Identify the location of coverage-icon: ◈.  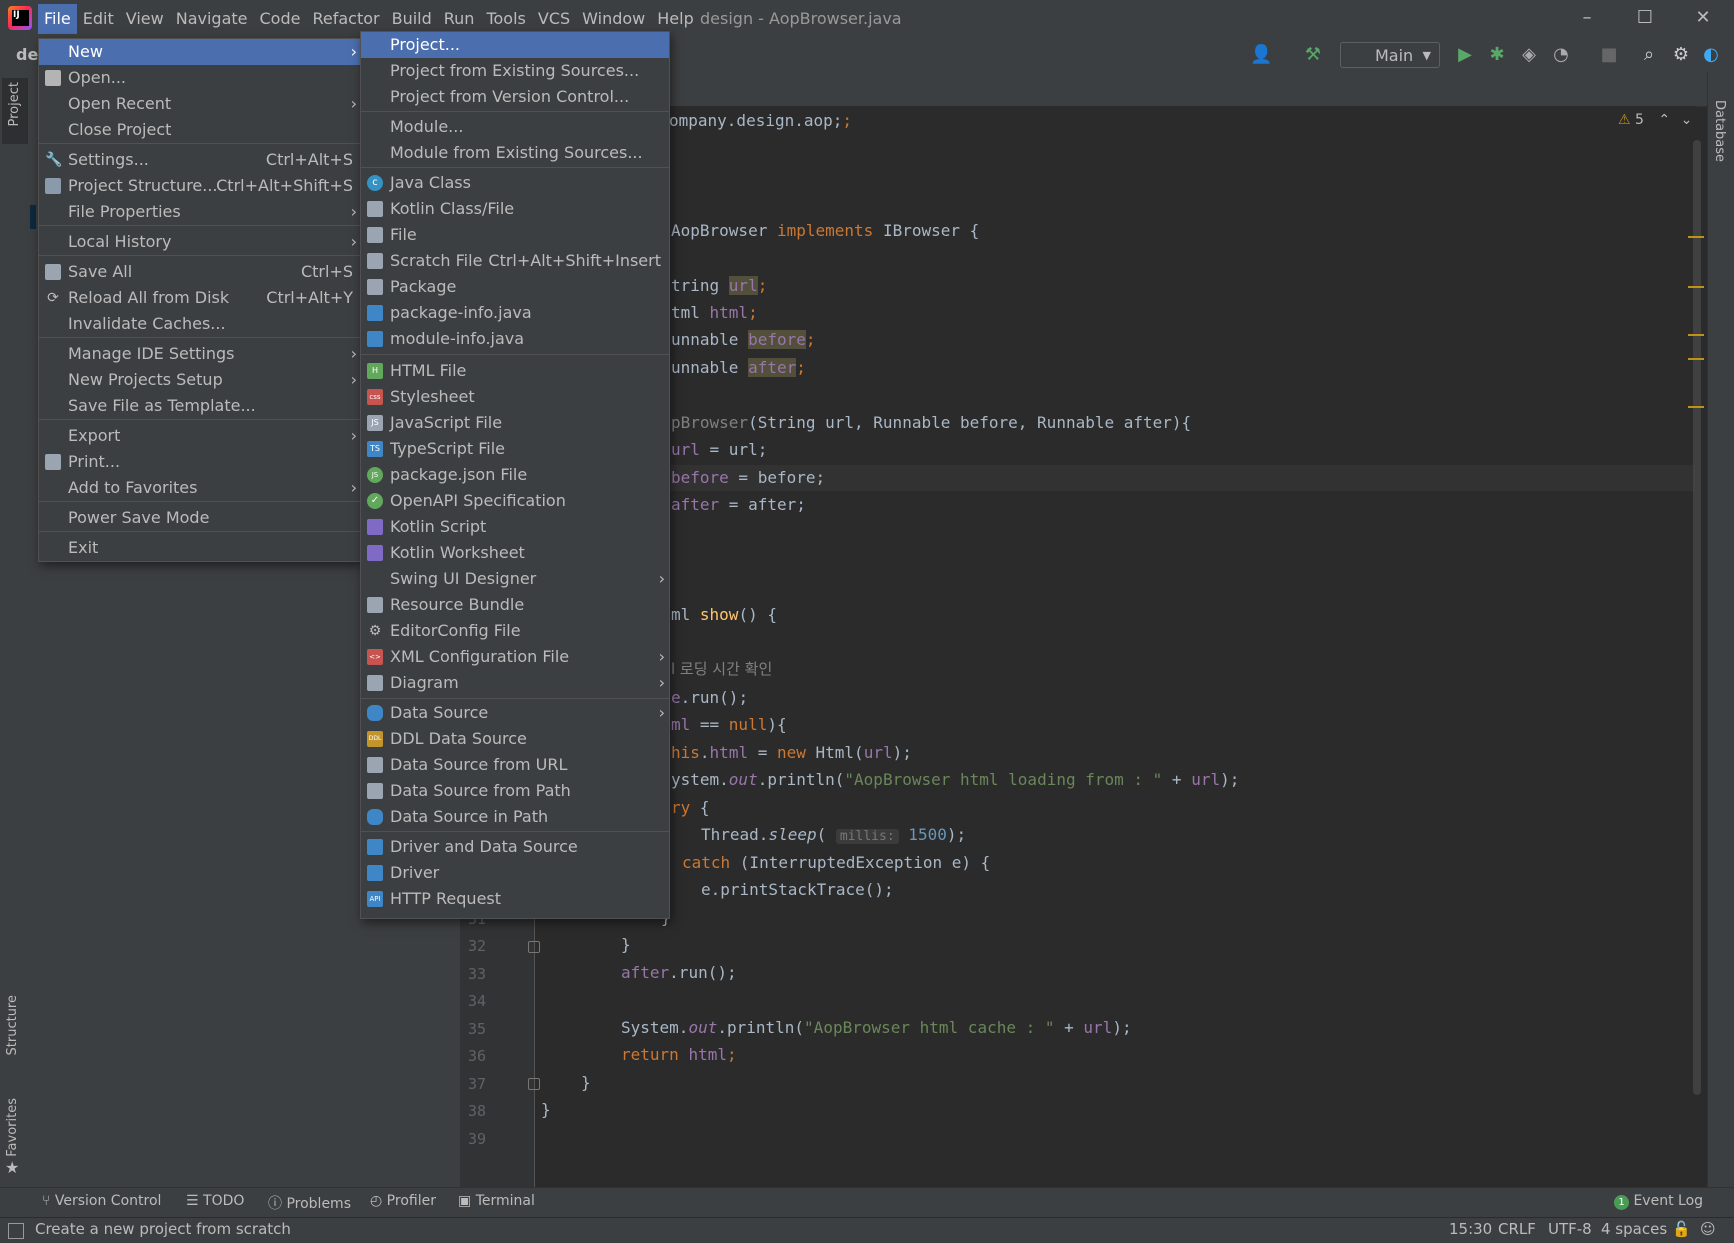
(1529, 55).